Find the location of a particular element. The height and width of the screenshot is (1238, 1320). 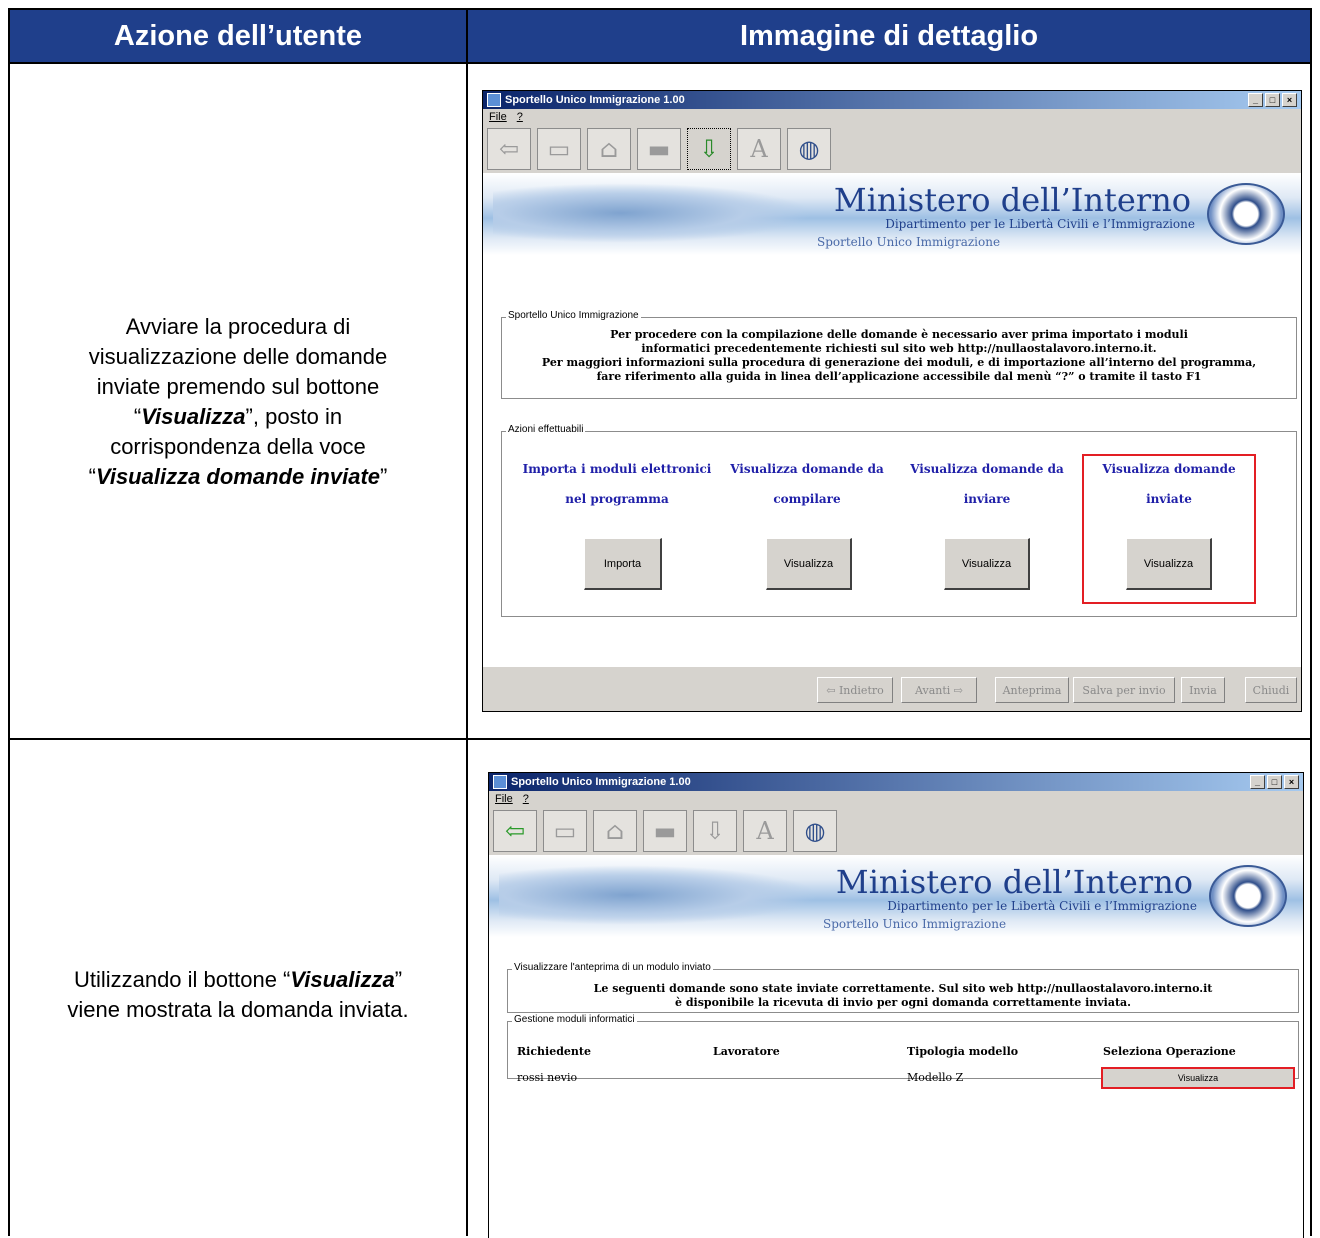

cell-tipologia: Modello Z is located at coordinates (935, 1077).